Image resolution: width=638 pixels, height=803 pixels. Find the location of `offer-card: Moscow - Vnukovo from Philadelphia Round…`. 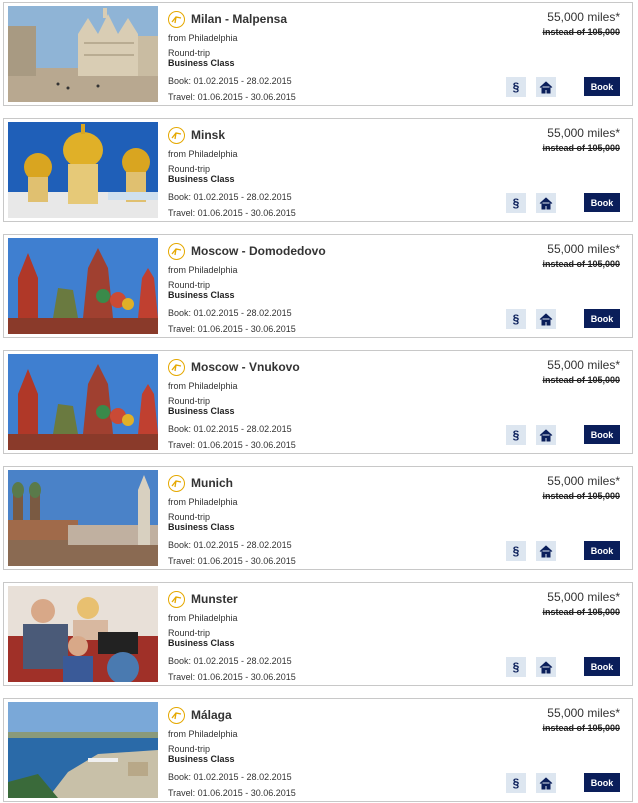

offer-card: Moscow - Vnukovo from Philadelphia Round… is located at coordinates (318, 402).